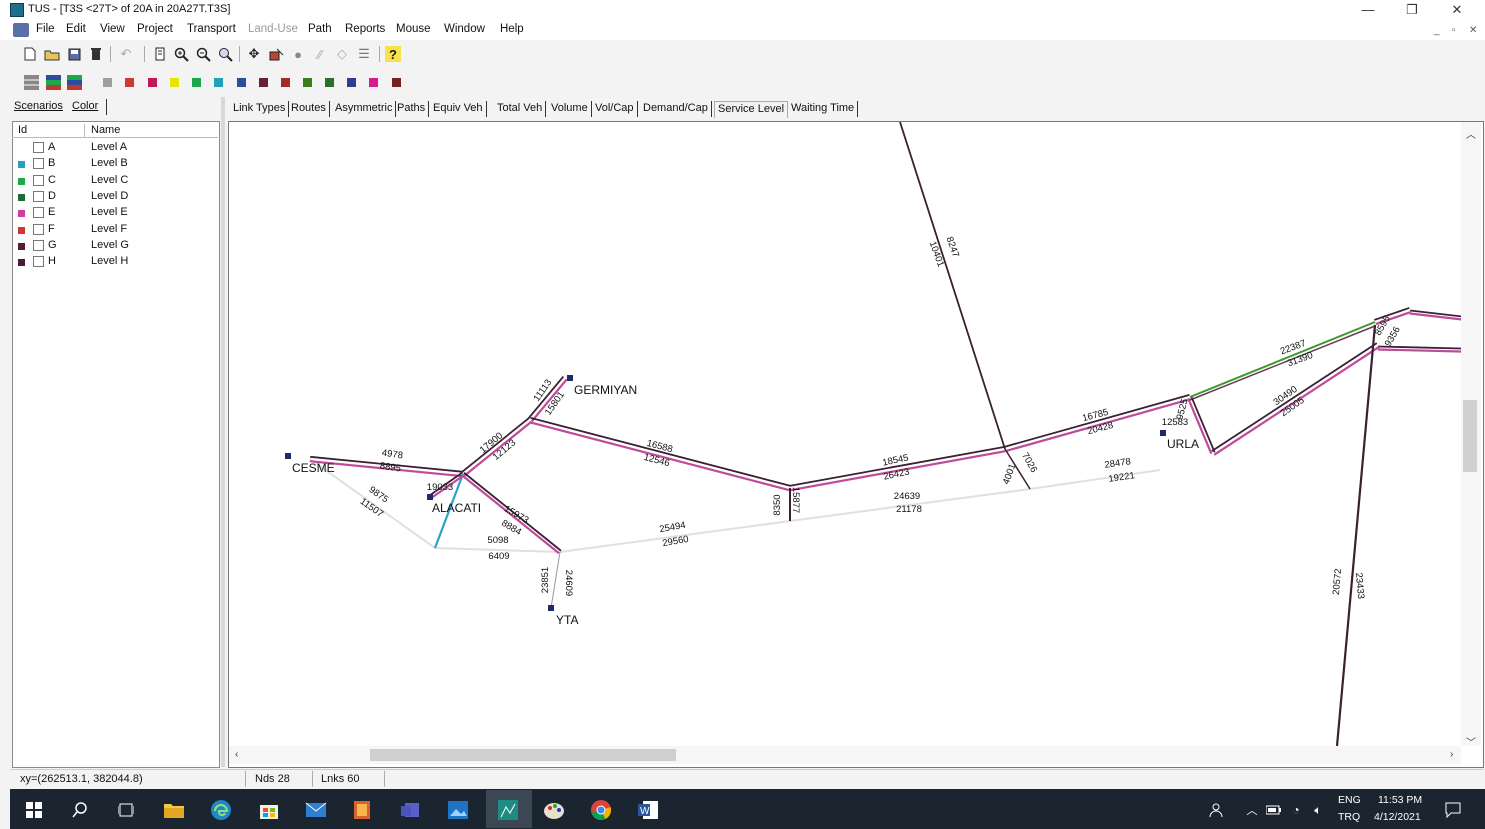 The width and height of the screenshot is (1485, 829). What do you see at coordinates (1368, 10) in the screenshot?
I see `minimize-button: —` at bounding box center [1368, 10].